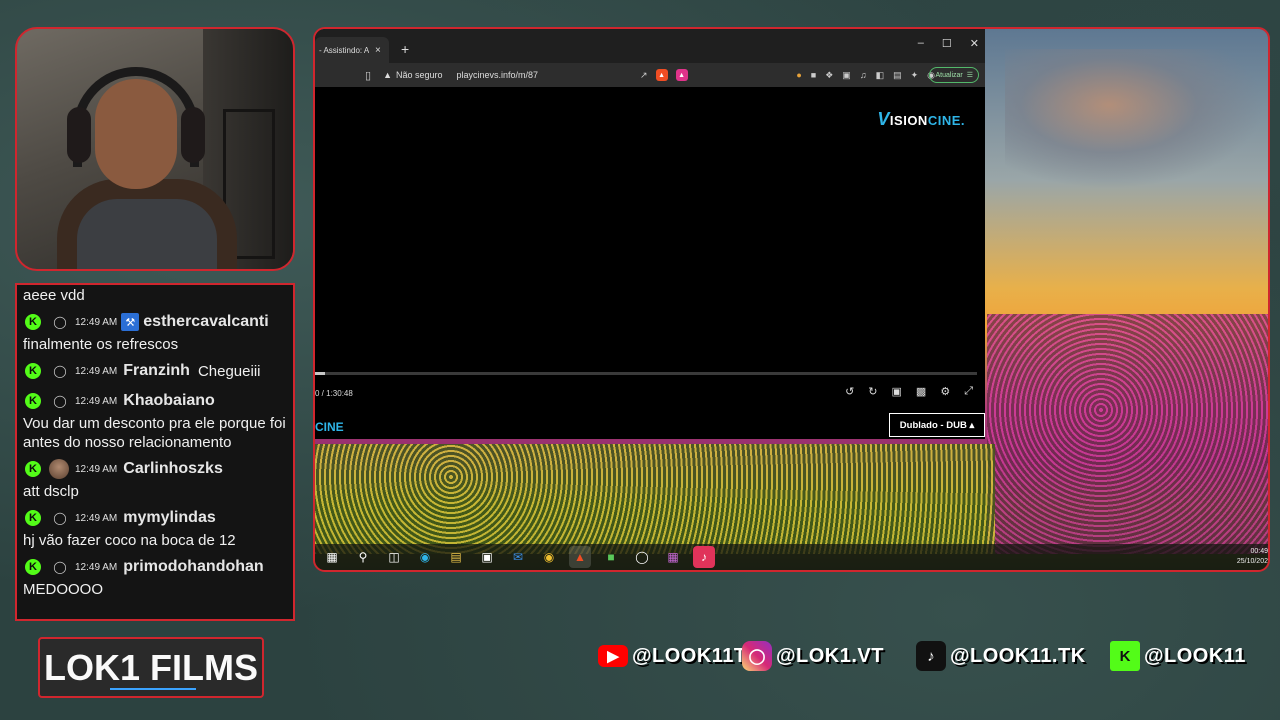 Image resolution: width=1280 pixels, height=720 pixels. Describe the element at coordinates (679, 656) in the screenshot. I see `social-youtube: ▶ @LOOK11TV` at that location.